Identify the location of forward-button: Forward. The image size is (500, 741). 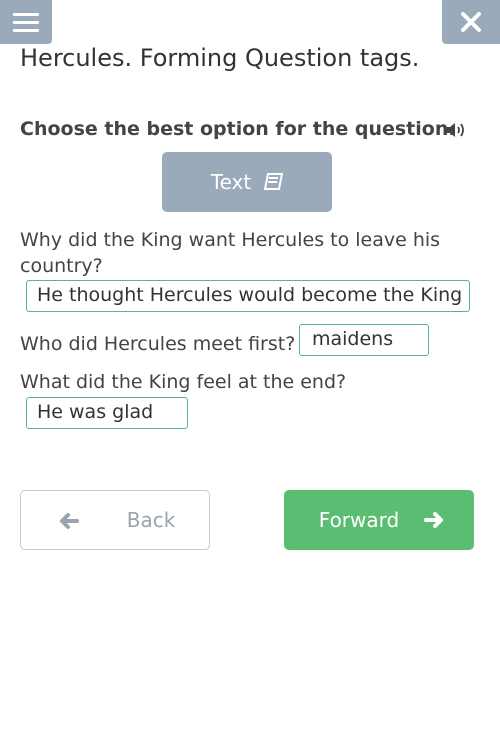
(379, 520).